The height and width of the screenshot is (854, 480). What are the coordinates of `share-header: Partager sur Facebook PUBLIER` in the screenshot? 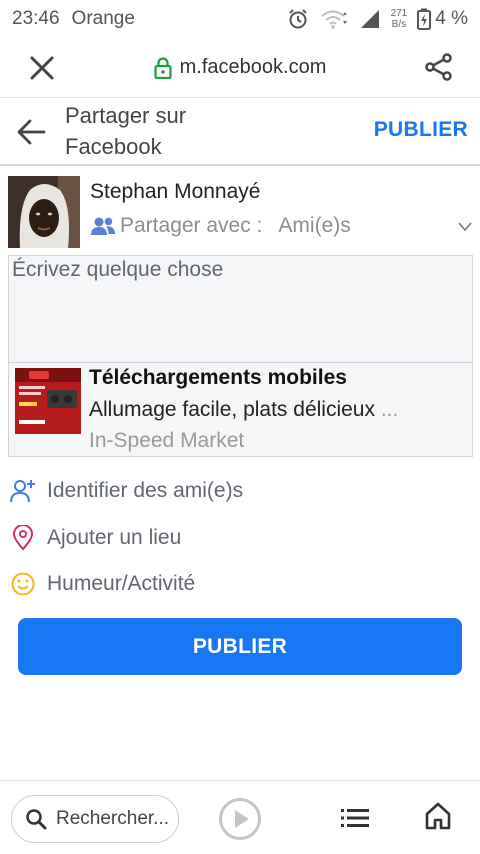 It's located at (240, 132).